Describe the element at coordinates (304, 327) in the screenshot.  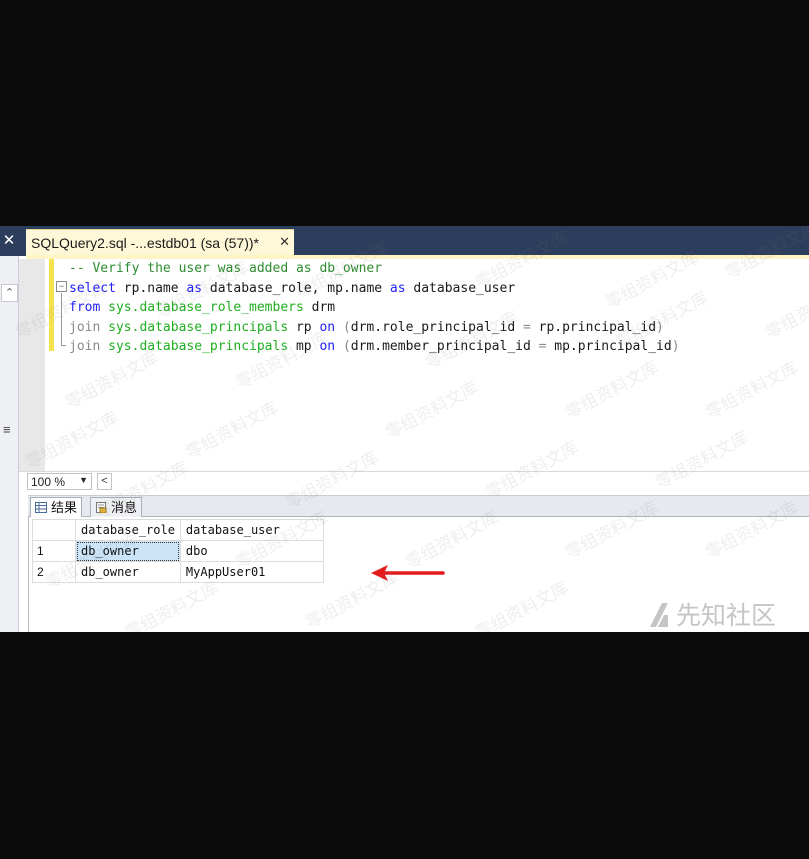
I see `code-token: rp` at that location.